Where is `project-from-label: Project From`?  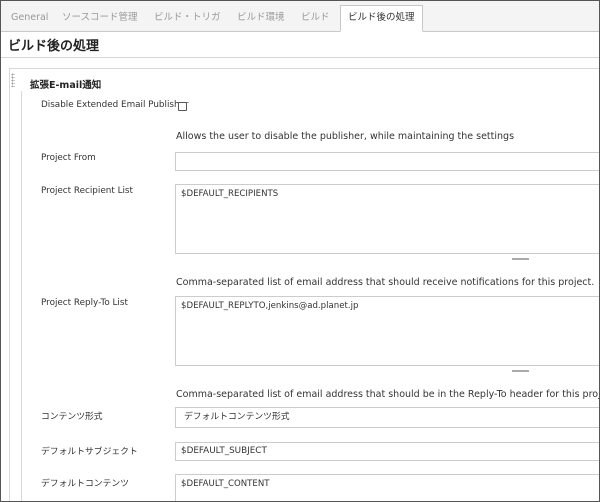 project-from-label: Project From is located at coordinates (68, 158).